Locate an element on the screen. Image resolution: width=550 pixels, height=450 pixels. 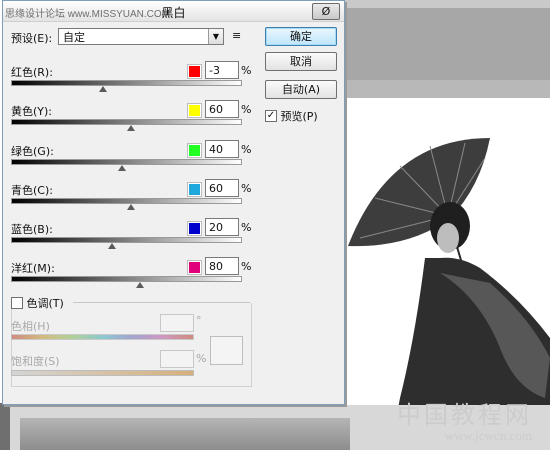
close-button: Ø is located at coordinates (326, 11).